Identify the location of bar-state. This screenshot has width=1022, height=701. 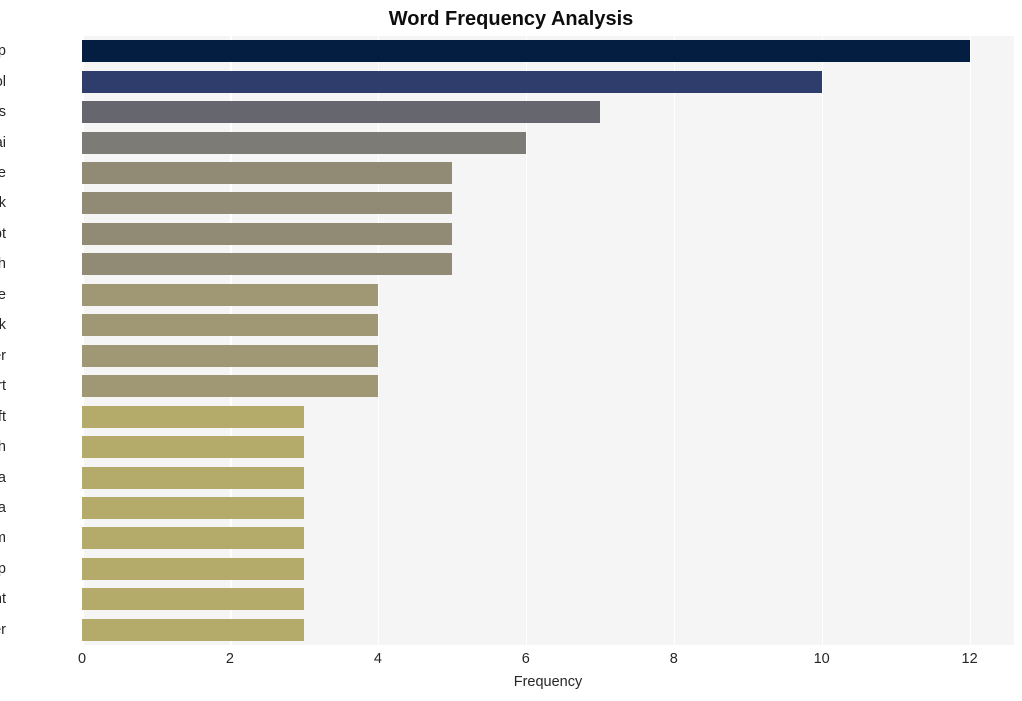
(230, 294).